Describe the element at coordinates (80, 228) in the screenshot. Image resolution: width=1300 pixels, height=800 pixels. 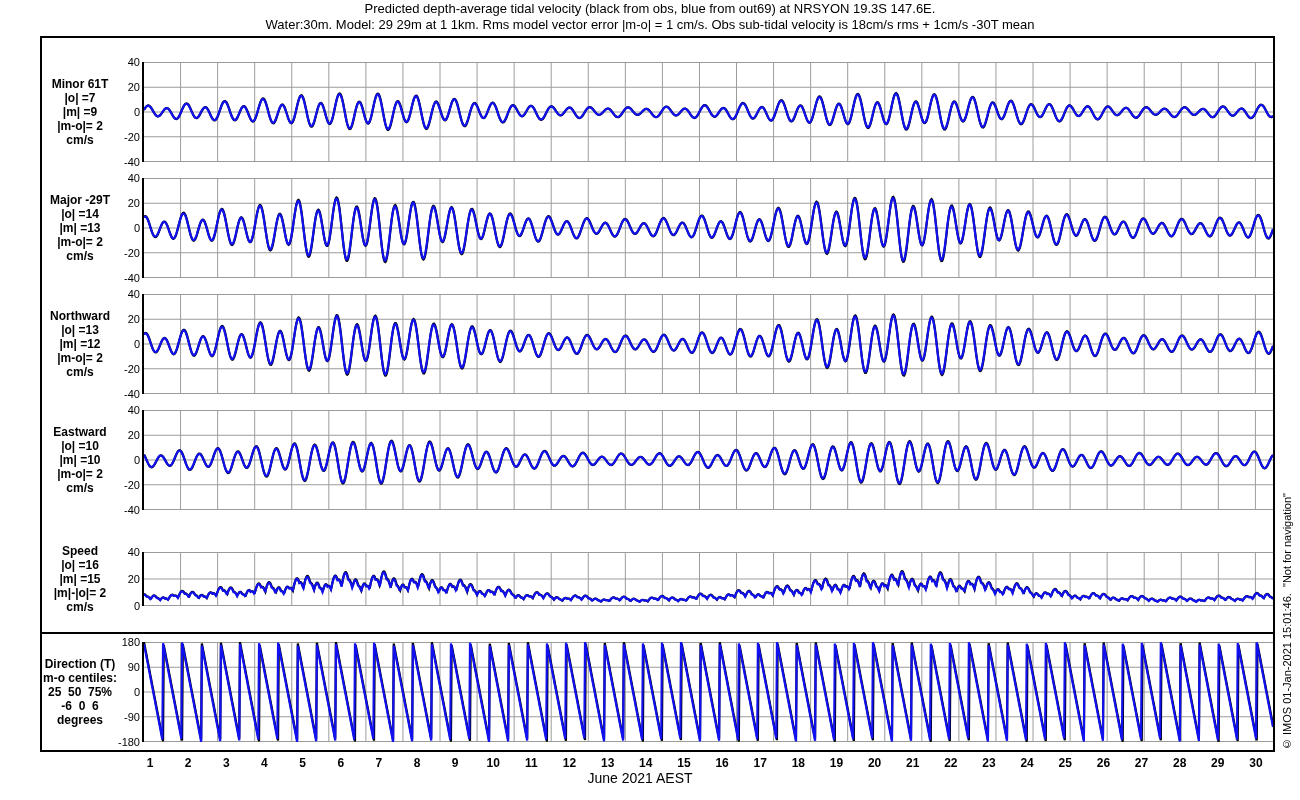
I see `panel-label: |m| =13` at that location.